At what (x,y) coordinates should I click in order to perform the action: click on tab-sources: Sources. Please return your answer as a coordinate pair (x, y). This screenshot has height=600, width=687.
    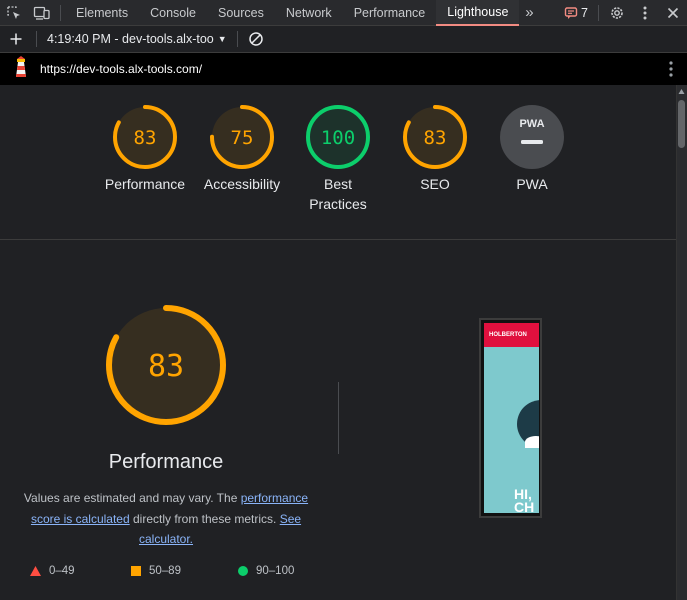
    Looking at the image, I should click on (241, 13).